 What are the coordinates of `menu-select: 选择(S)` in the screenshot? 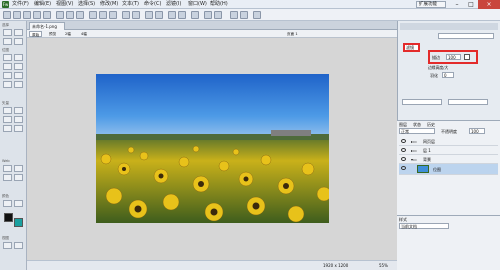 It's located at (86, 4).